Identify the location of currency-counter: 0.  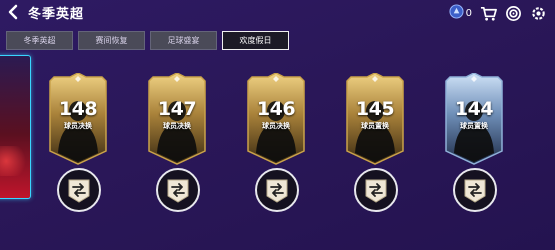
(460, 13).